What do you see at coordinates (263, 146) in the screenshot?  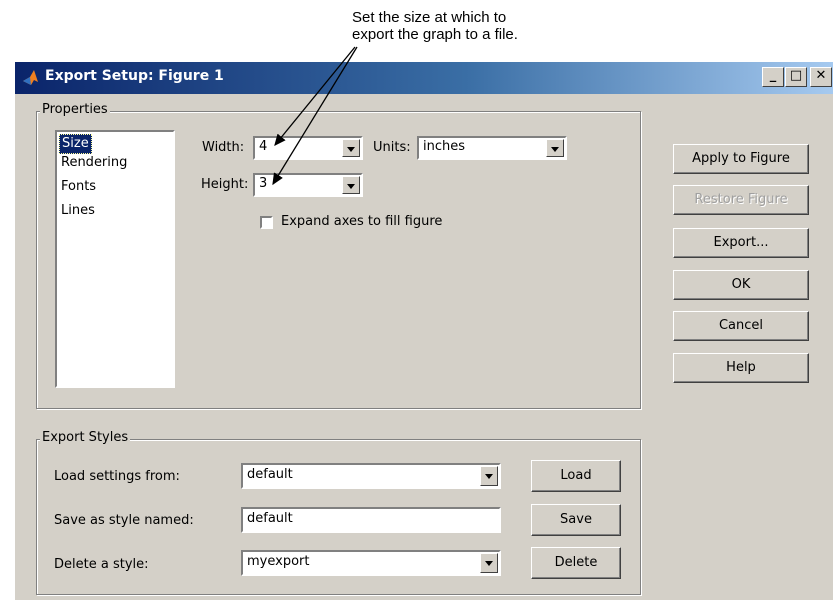 I see `width-value: 4` at bounding box center [263, 146].